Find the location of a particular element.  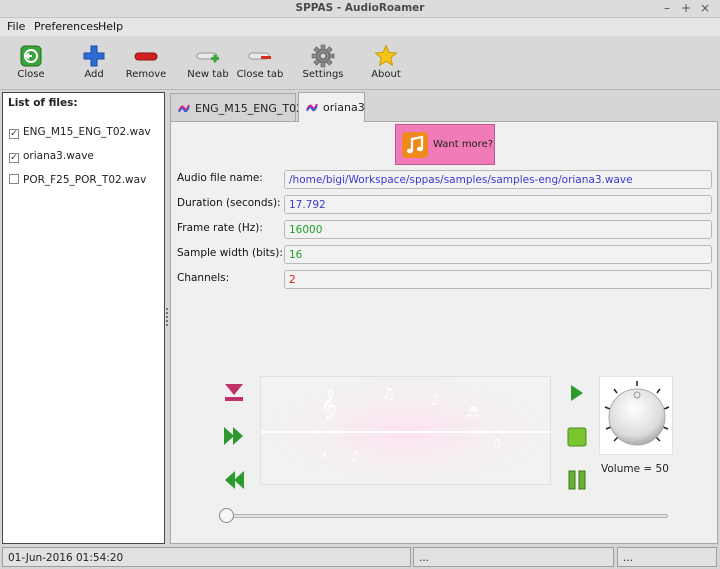

close-window-button: × is located at coordinates (705, 8).